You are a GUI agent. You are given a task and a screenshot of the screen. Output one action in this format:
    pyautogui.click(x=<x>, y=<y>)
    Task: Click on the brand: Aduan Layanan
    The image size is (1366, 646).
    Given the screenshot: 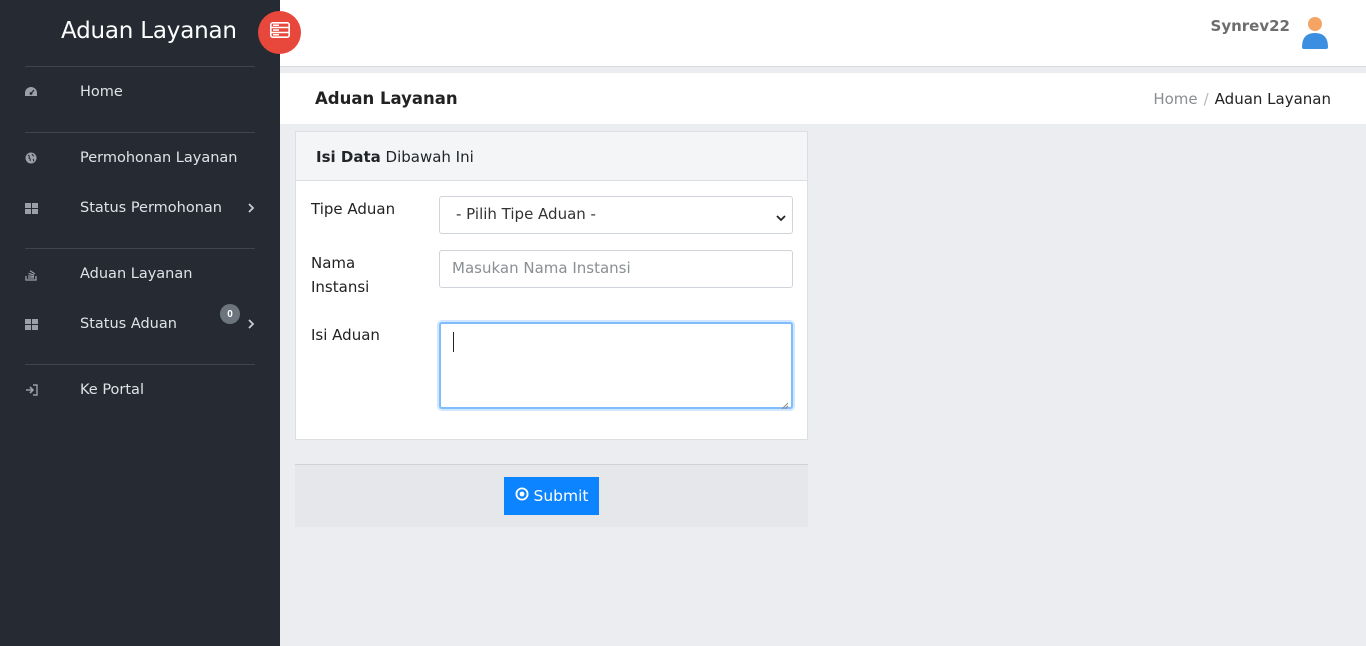 What is the action you would take?
    pyautogui.click(x=140, y=33)
    